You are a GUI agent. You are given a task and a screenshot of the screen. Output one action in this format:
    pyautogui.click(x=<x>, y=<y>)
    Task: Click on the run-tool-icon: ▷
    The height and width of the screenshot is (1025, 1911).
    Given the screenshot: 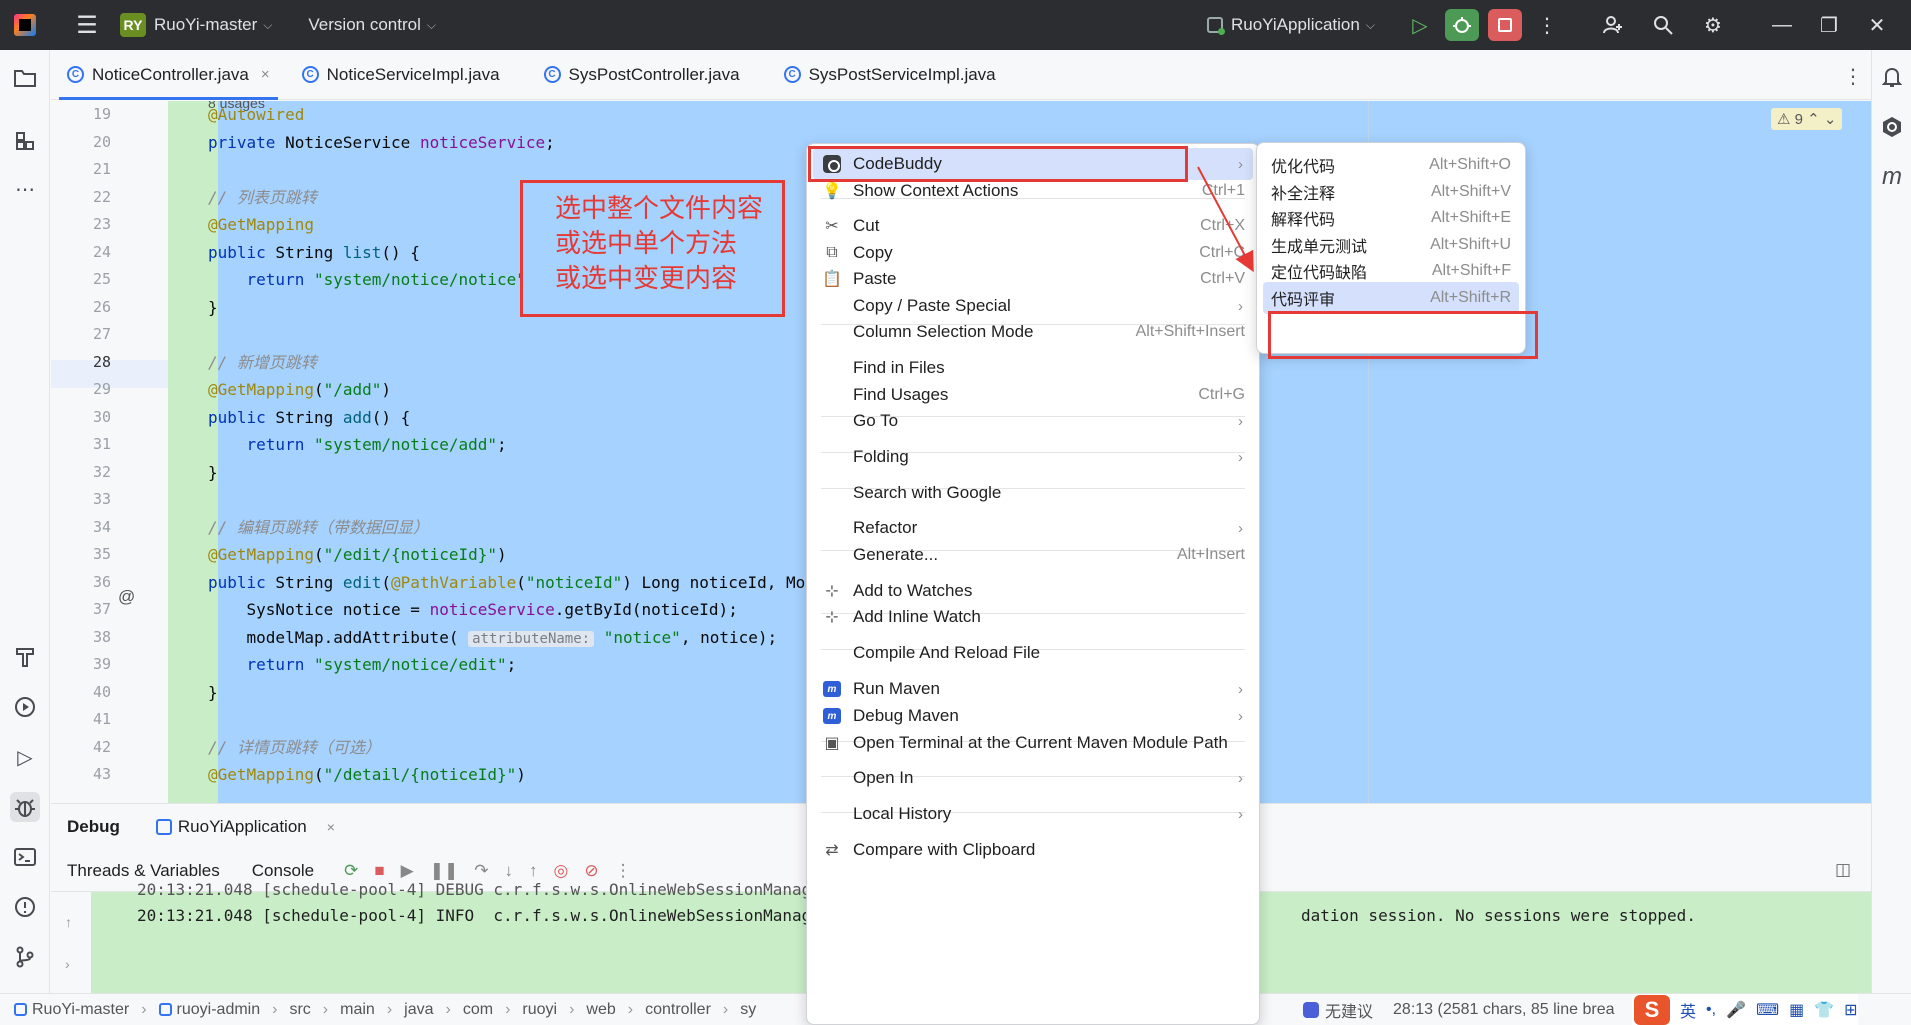 What is the action you would take?
    pyautogui.click(x=25, y=757)
    